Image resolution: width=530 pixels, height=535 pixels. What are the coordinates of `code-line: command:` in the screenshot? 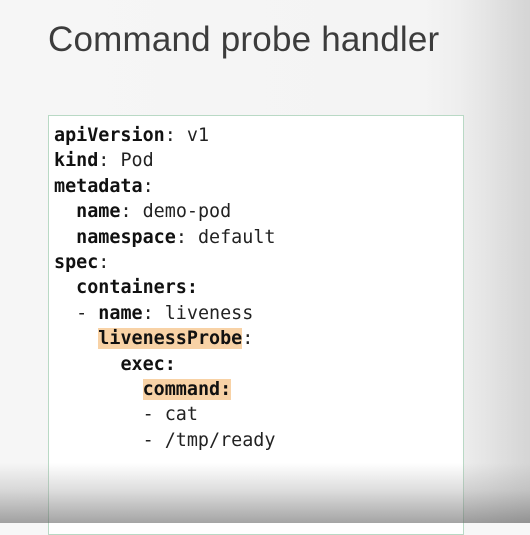 It's located at (164, 389).